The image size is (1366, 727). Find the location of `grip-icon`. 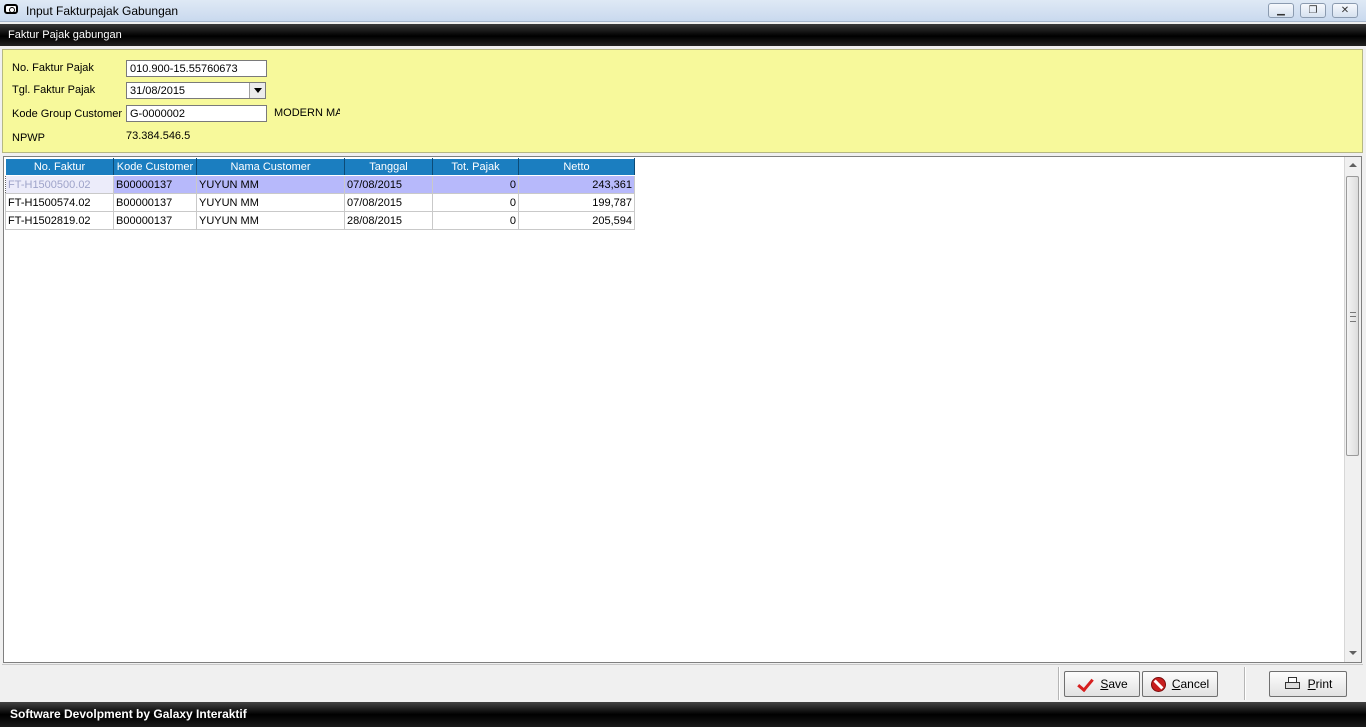

grip-icon is located at coordinates (1353, 317).